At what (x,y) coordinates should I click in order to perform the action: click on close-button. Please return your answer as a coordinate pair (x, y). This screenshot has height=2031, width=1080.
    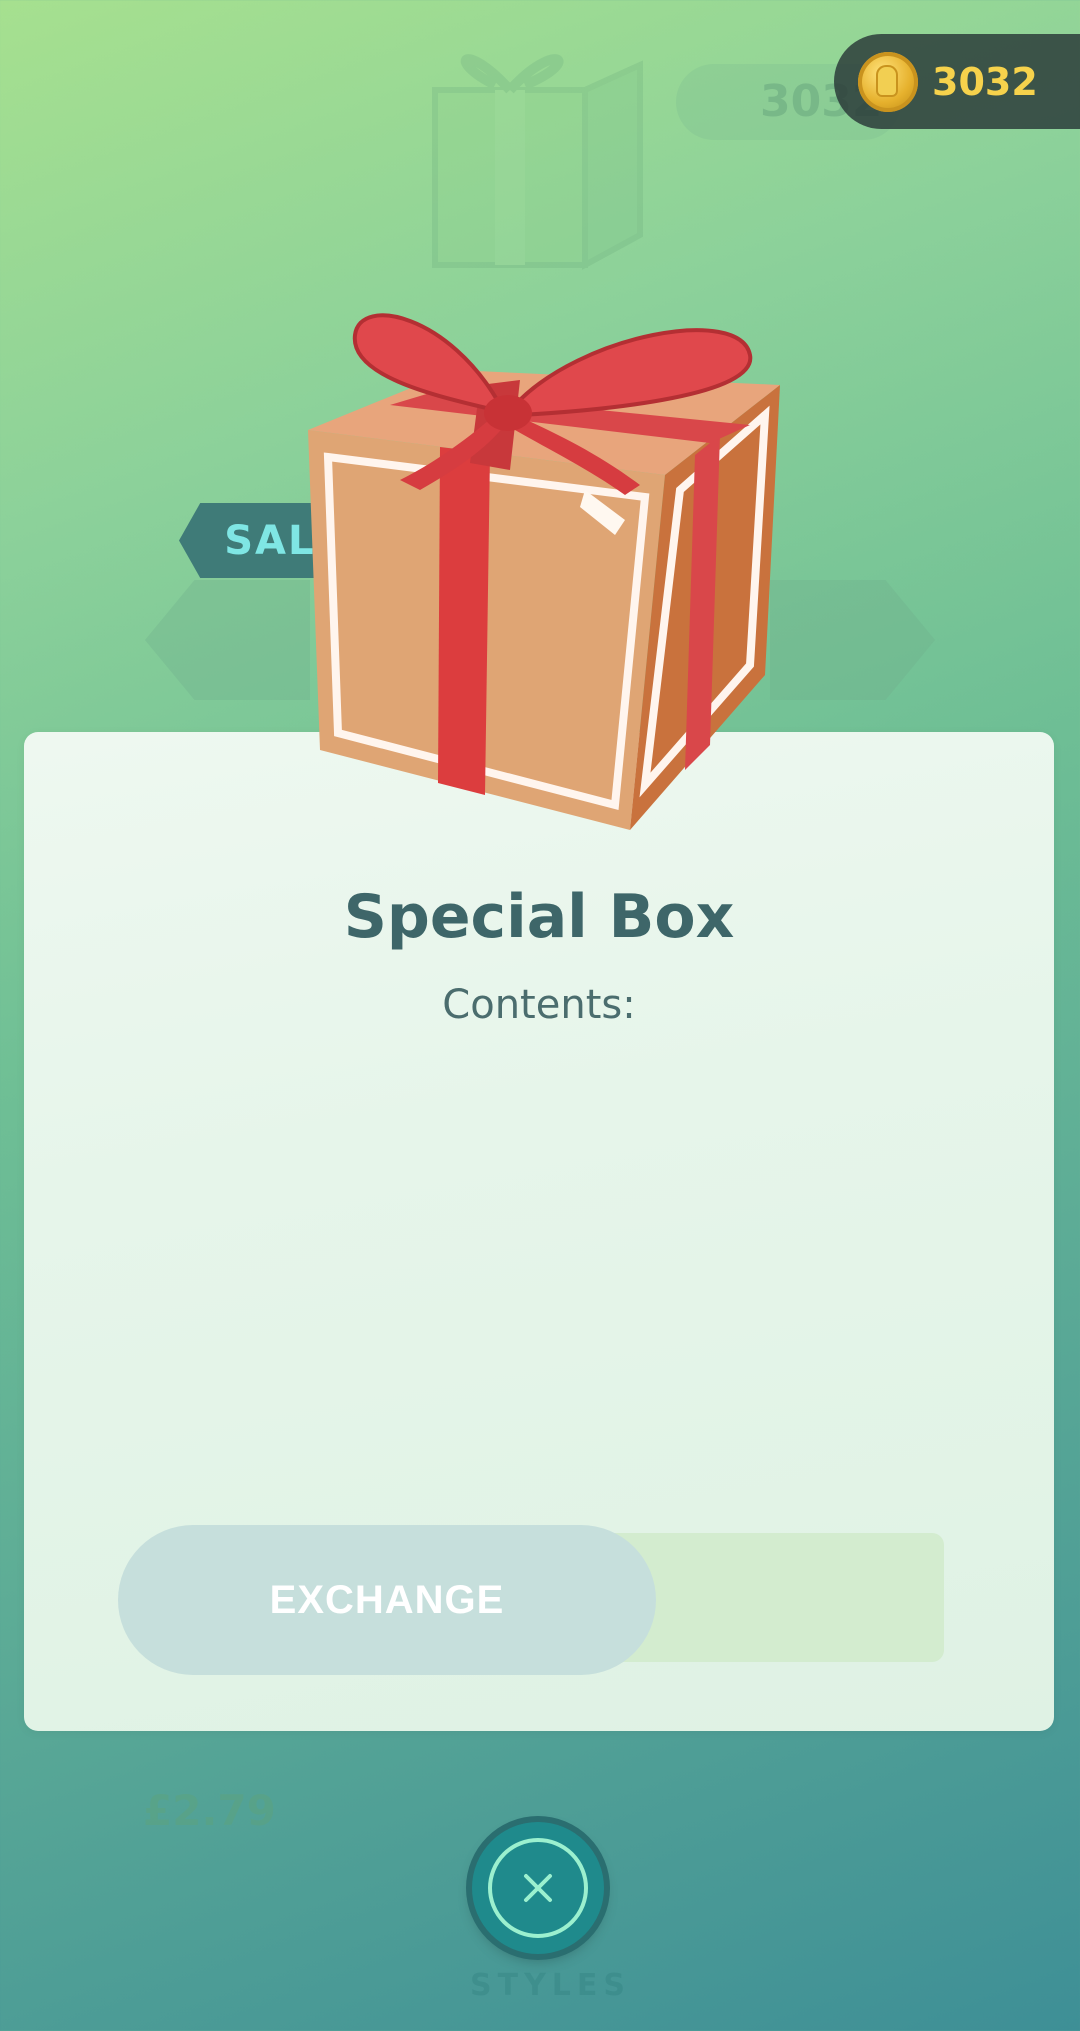
    Looking at the image, I should click on (538, 1888).